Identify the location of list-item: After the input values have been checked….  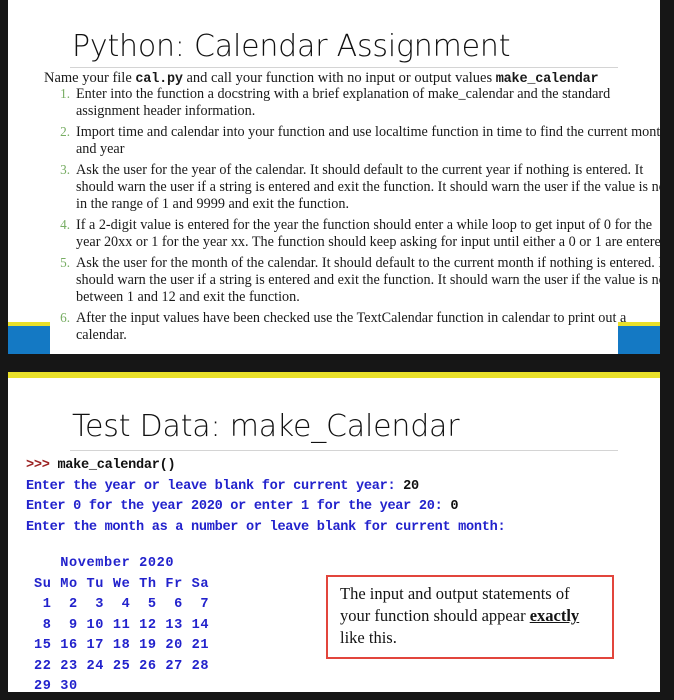
(338, 326).